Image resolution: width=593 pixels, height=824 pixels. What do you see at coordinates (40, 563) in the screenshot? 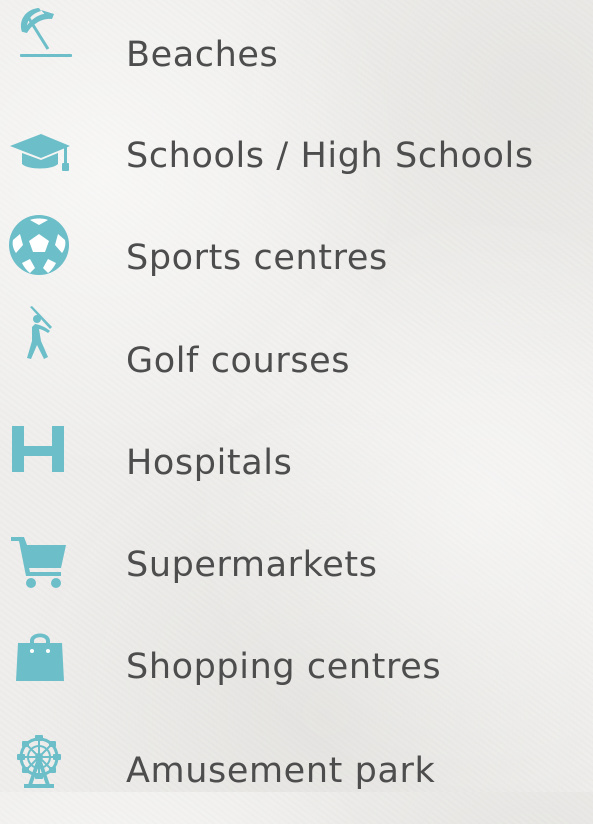
I see `shopping-cart-icon` at bounding box center [40, 563].